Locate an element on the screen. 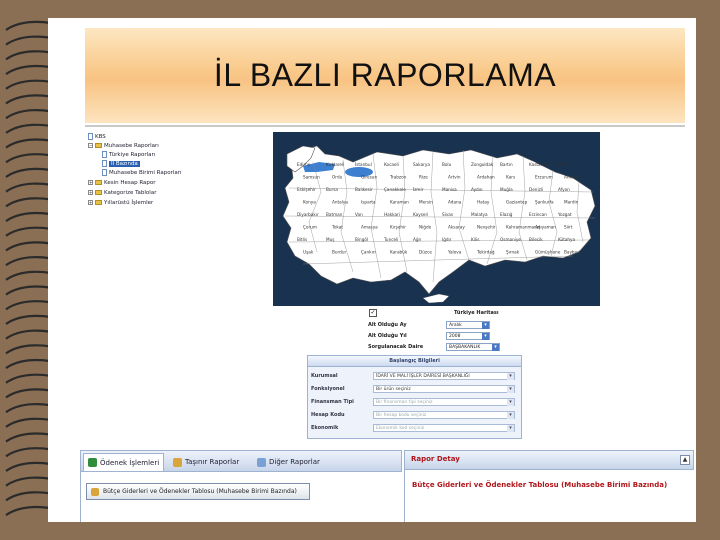  province-label: Kocaeli is located at coordinates (391, 164).